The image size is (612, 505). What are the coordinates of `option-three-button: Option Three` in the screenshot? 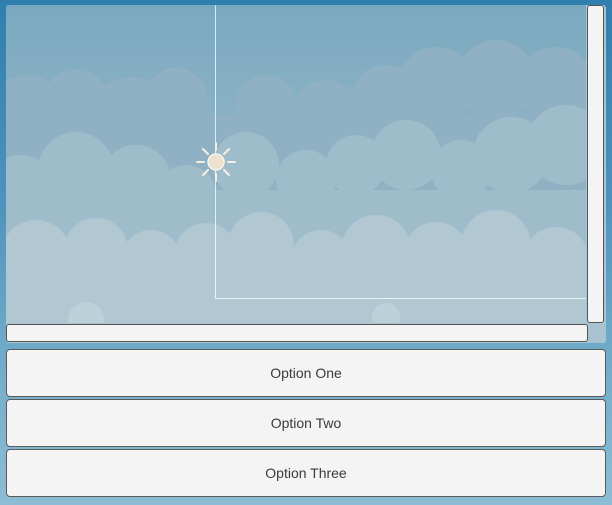 It's located at (306, 473).